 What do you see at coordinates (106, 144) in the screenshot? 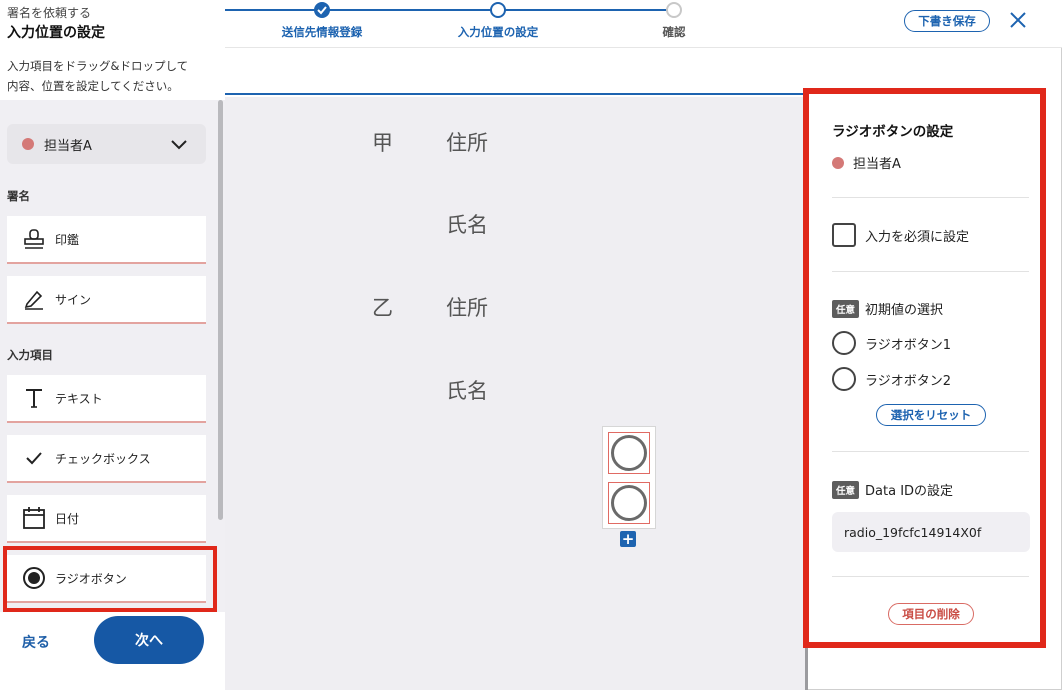
I see `assignee-select: 担当者A` at bounding box center [106, 144].